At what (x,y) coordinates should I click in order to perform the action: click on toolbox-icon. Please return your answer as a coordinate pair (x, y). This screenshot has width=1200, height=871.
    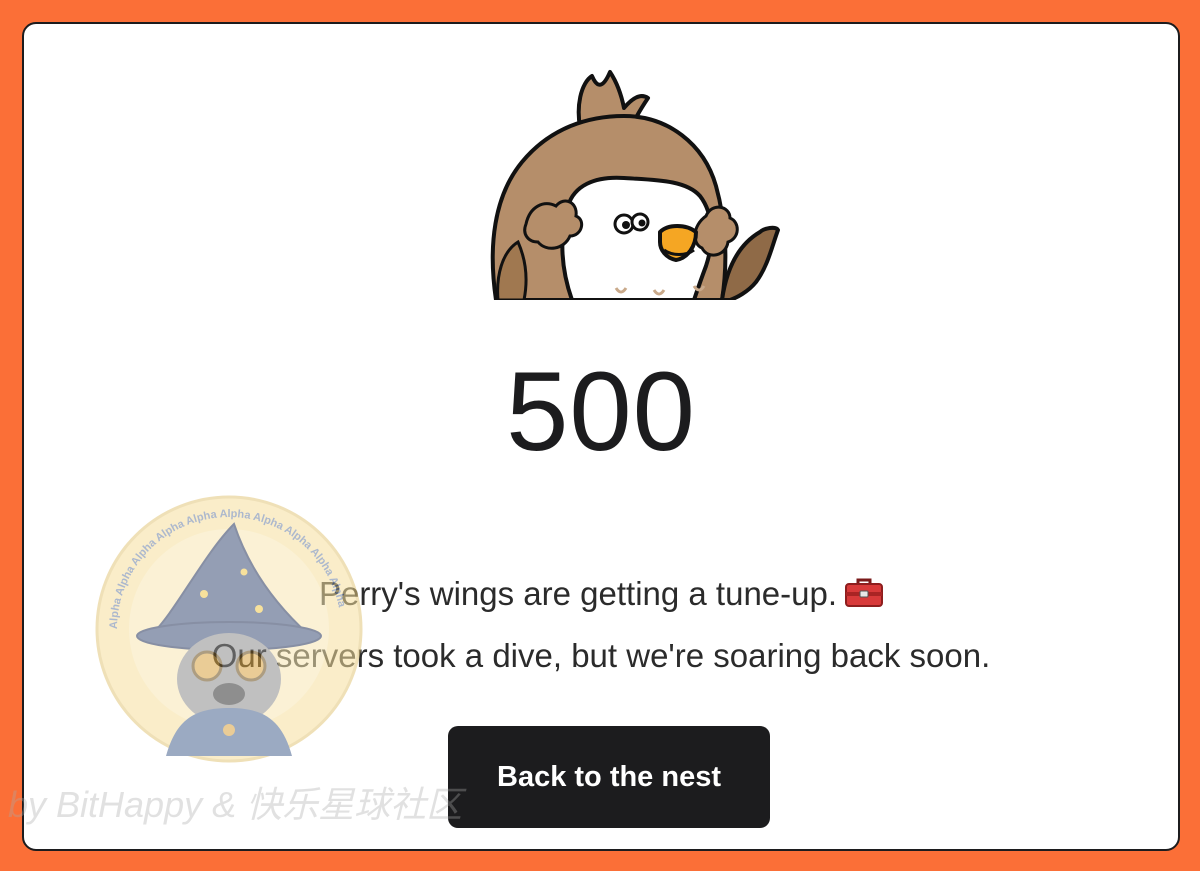
    Looking at the image, I should click on (864, 597).